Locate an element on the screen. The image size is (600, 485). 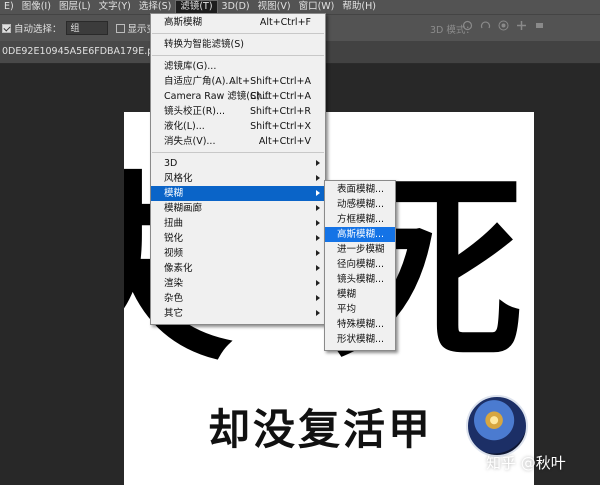
scale-3d-icon is located at coordinates (539, 25).